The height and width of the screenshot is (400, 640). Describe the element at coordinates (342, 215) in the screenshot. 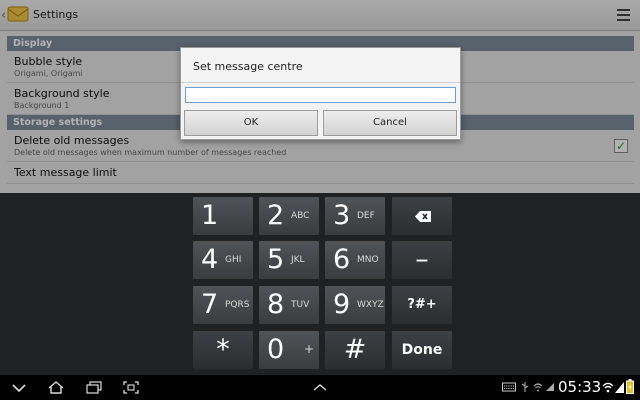

I see `key-digit: 3` at that location.